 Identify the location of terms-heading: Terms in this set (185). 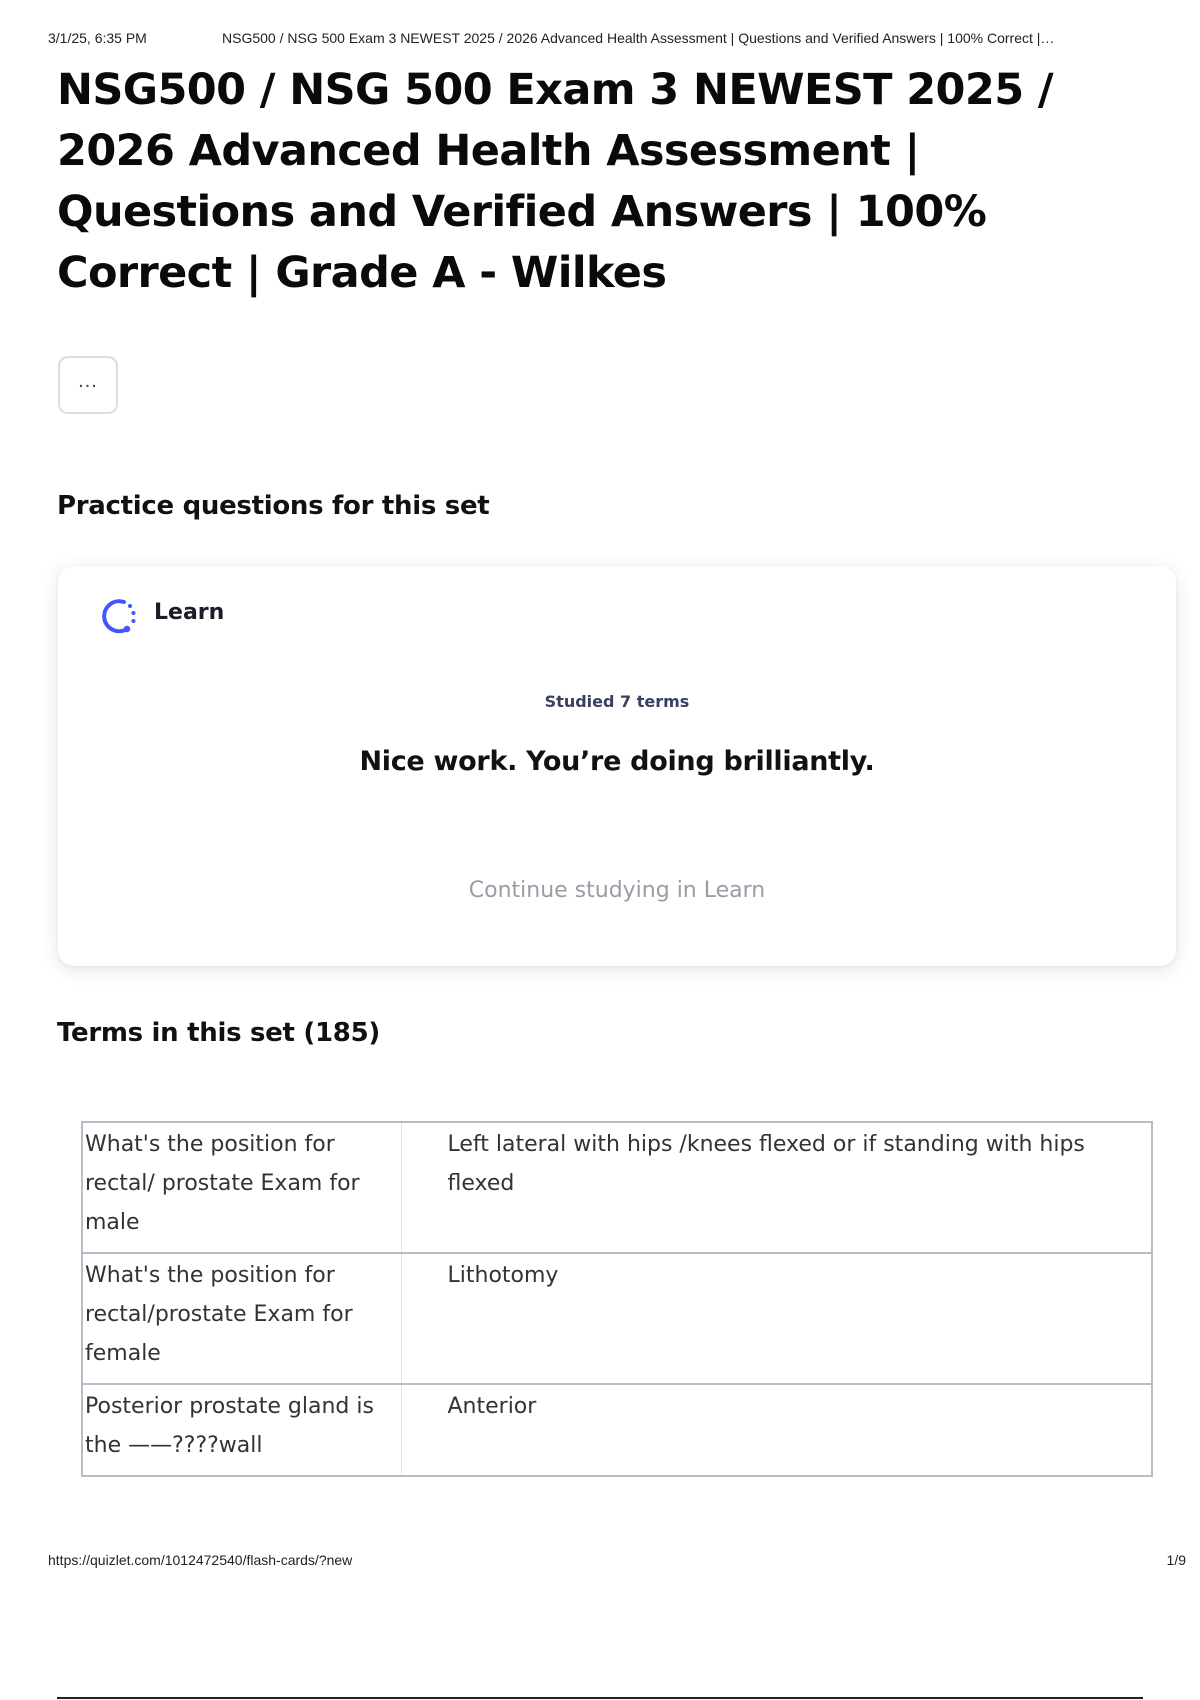
(218, 1033).